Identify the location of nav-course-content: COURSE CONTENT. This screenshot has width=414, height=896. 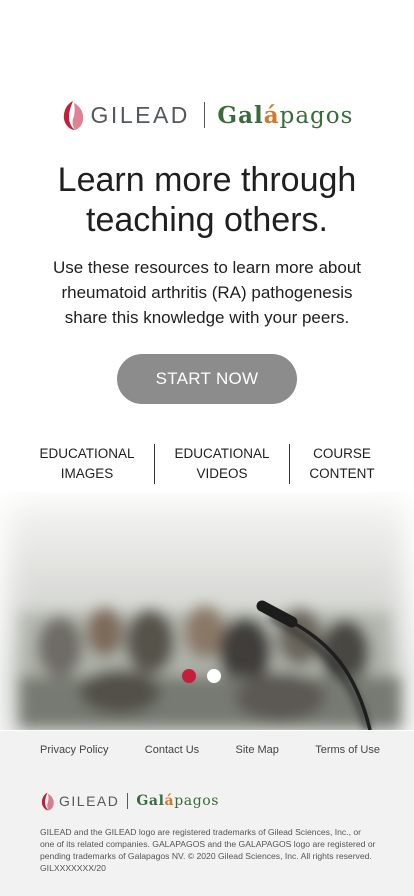
(342, 464).